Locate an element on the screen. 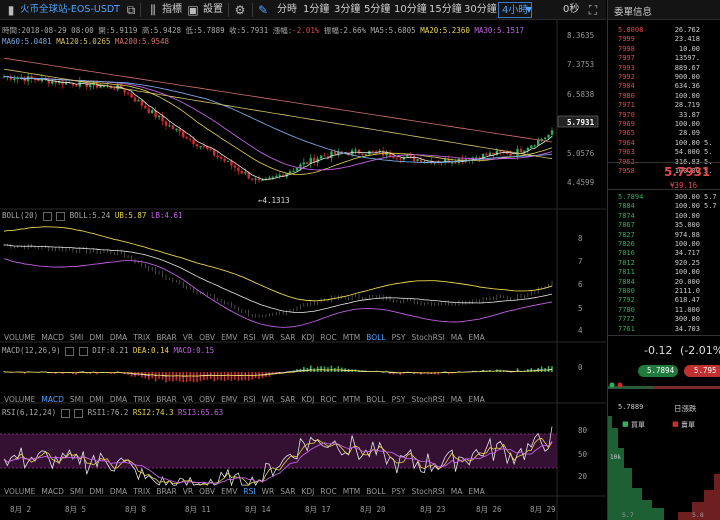 The image size is (720, 520). symbol-title: 火币全球站-EOS-USDT is located at coordinates (70, 10).